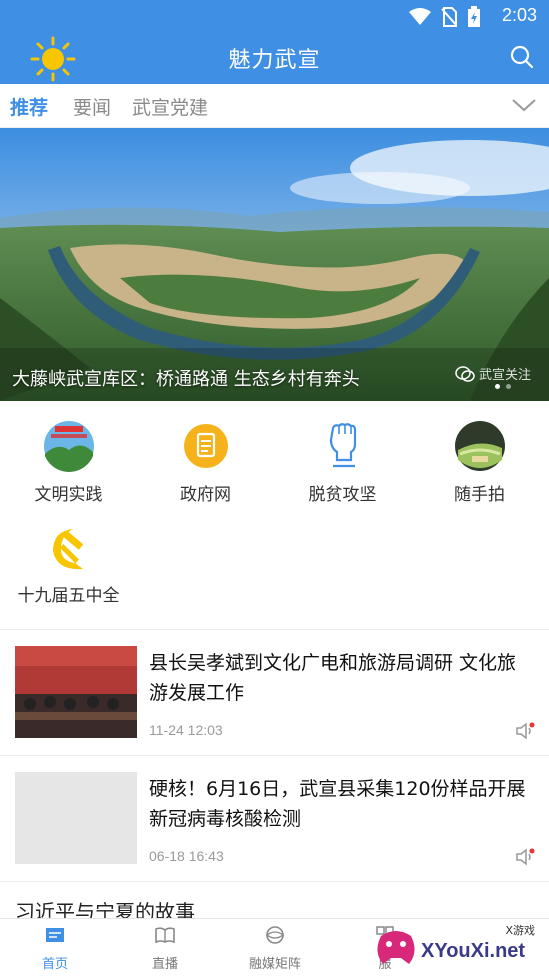 This screenshot has width=549, height=976. I want to click on status-time: 2:03, so click(519, 15).